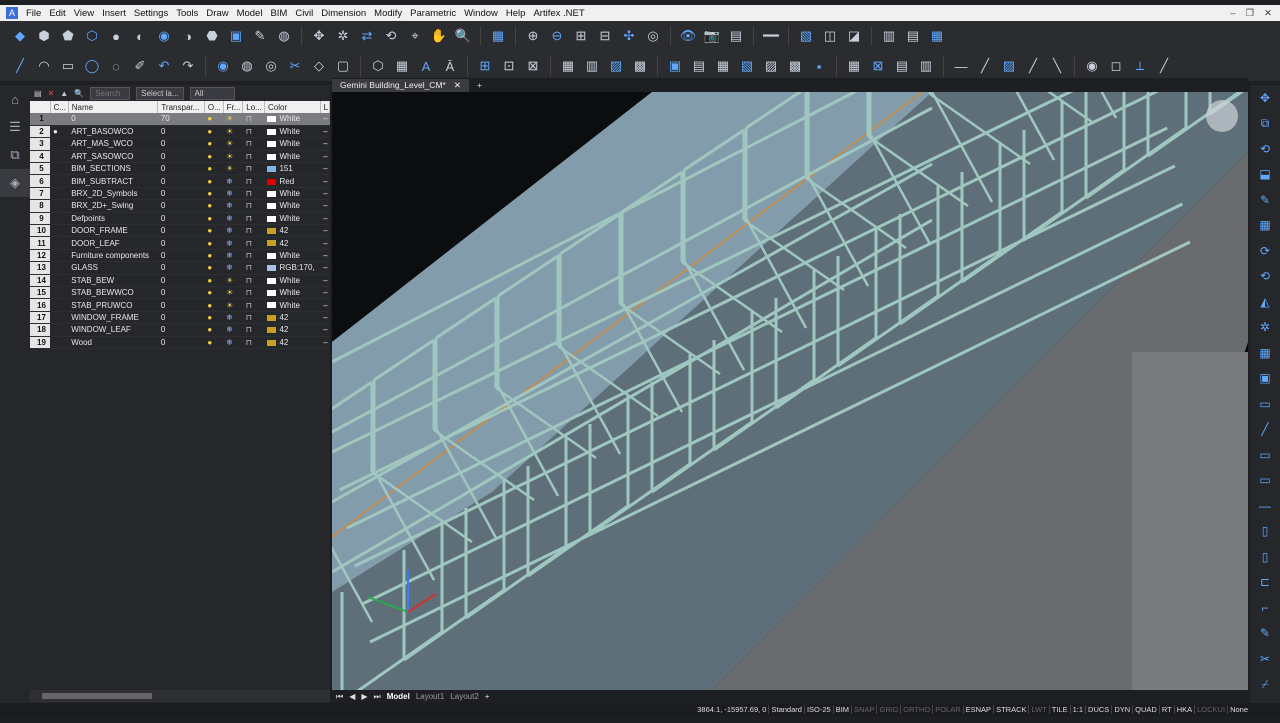 Image resolution: width=1280 pixels, height=723 pixels. What do you see at coordinates (180, 219) in the screenshot?
I see `layer-row: 9 Defpoints 0 ● ❄ ⊓ White –` at bounding box center [180, 219].